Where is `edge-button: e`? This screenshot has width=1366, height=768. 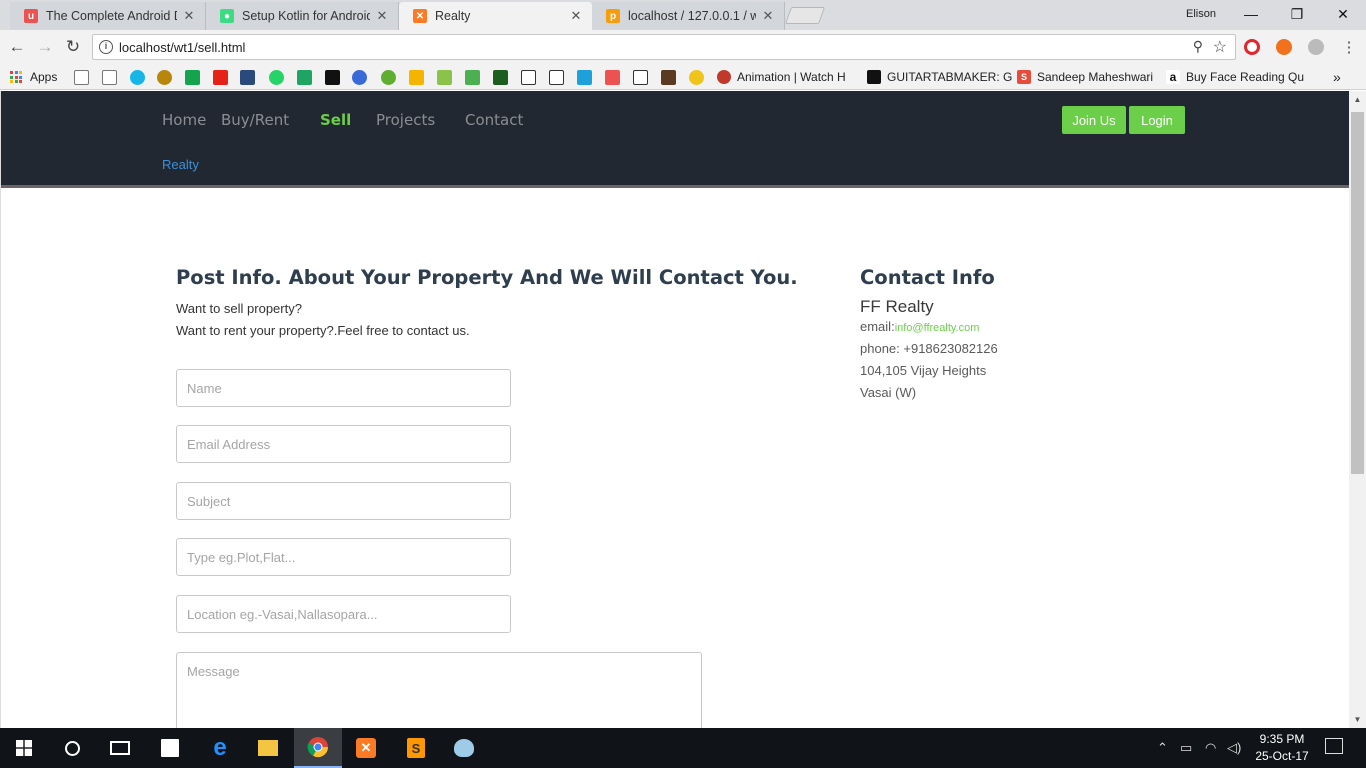 edge-button: e is located at coordinates (220, 748).